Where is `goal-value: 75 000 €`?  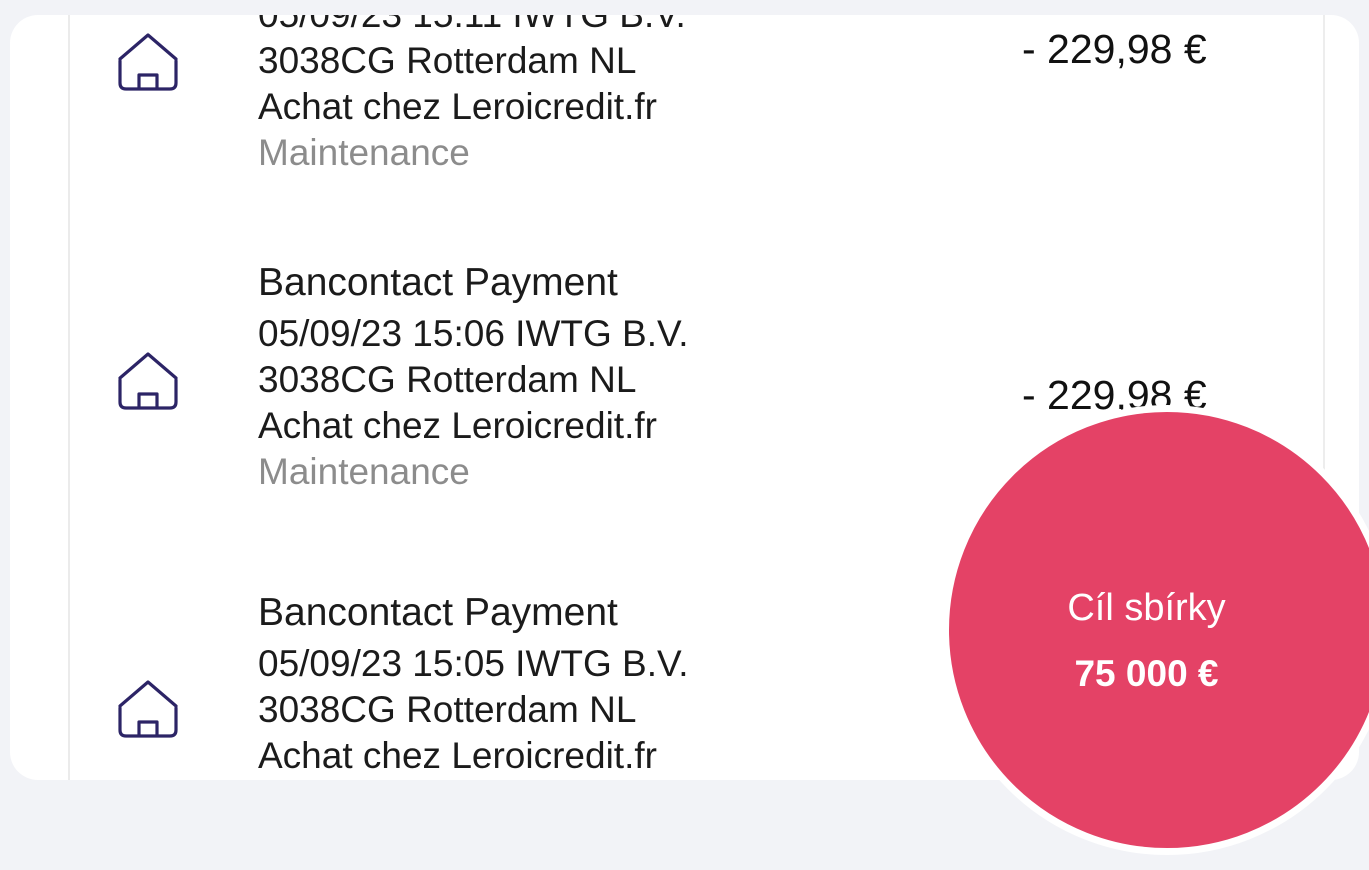
goal-value: 75 000 € is located at coordinates (1146, 673).